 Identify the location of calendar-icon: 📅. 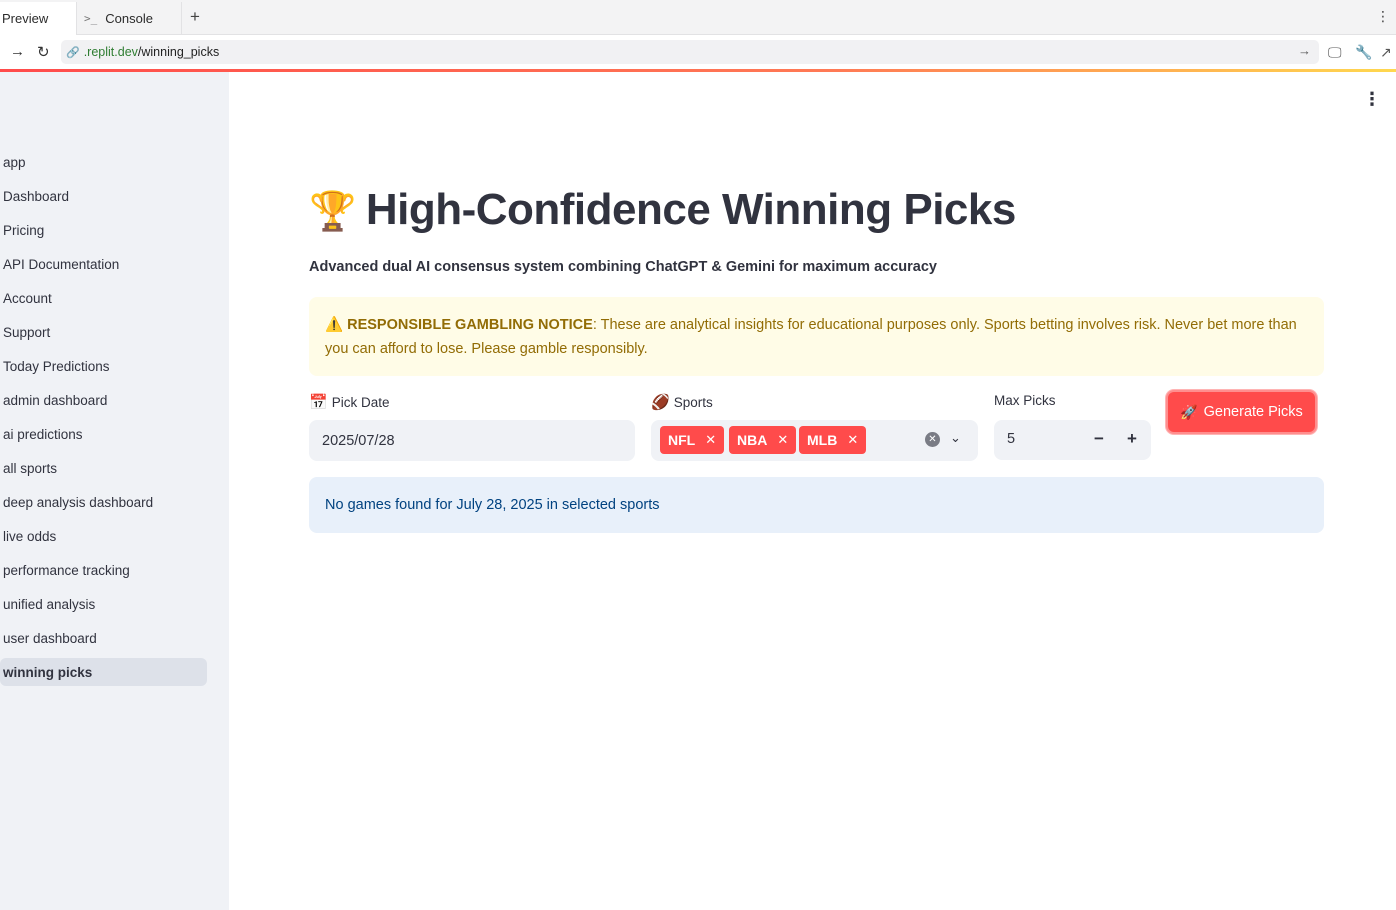
(318, 402).